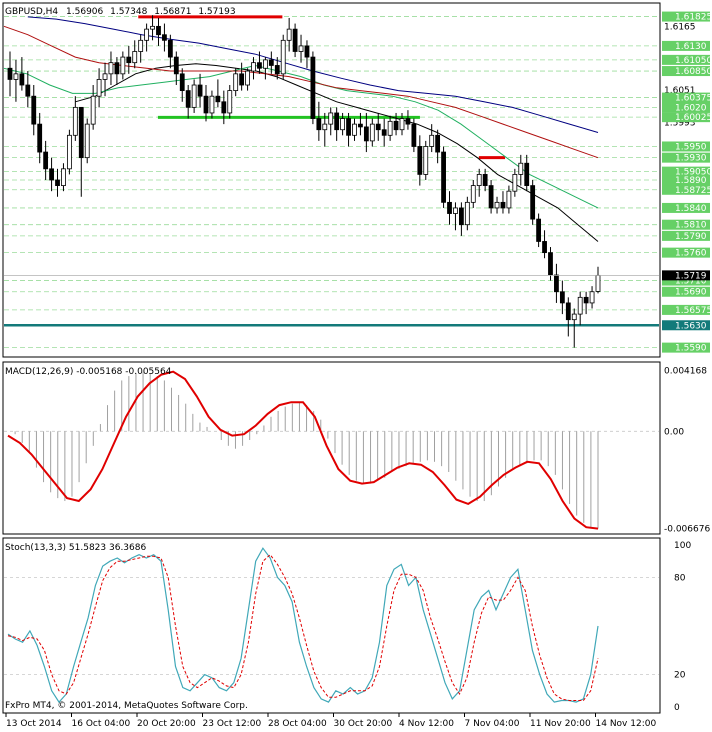 This screenshot has height=732, width=712. What do you see at coordinates (691, 293) in the screenshot?
I see `level-tag-17: 1.5690` at bounding box center [691, 293].